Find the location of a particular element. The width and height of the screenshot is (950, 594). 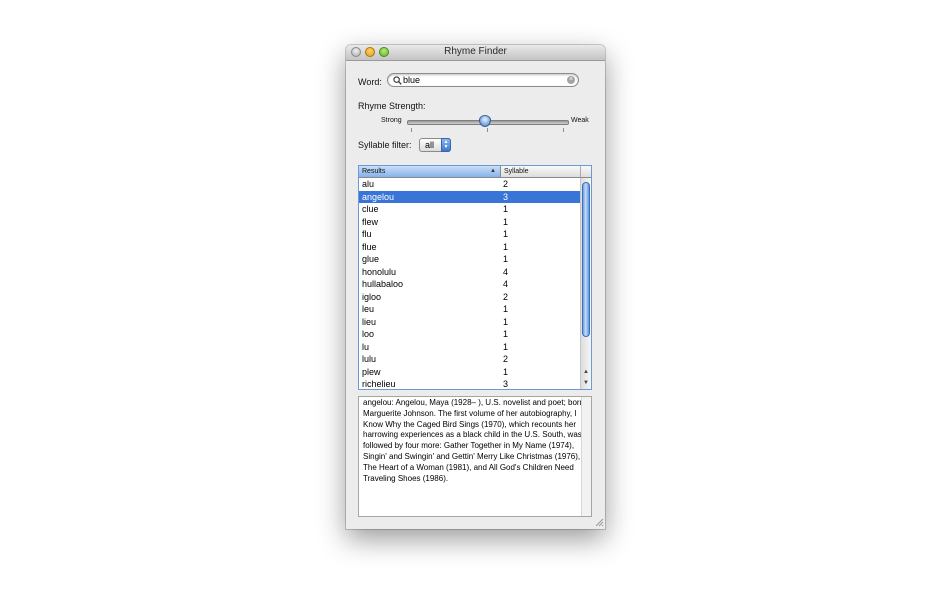

results-header-label: Results is located at coordinates (374, 171).